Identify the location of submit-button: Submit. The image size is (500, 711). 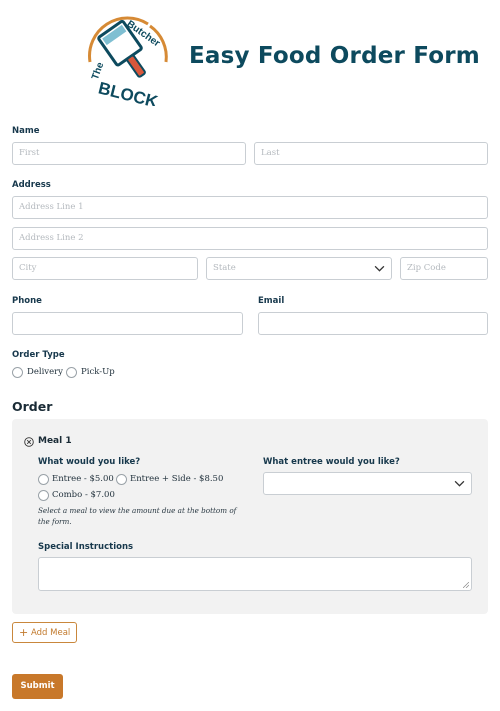
(37, 686).